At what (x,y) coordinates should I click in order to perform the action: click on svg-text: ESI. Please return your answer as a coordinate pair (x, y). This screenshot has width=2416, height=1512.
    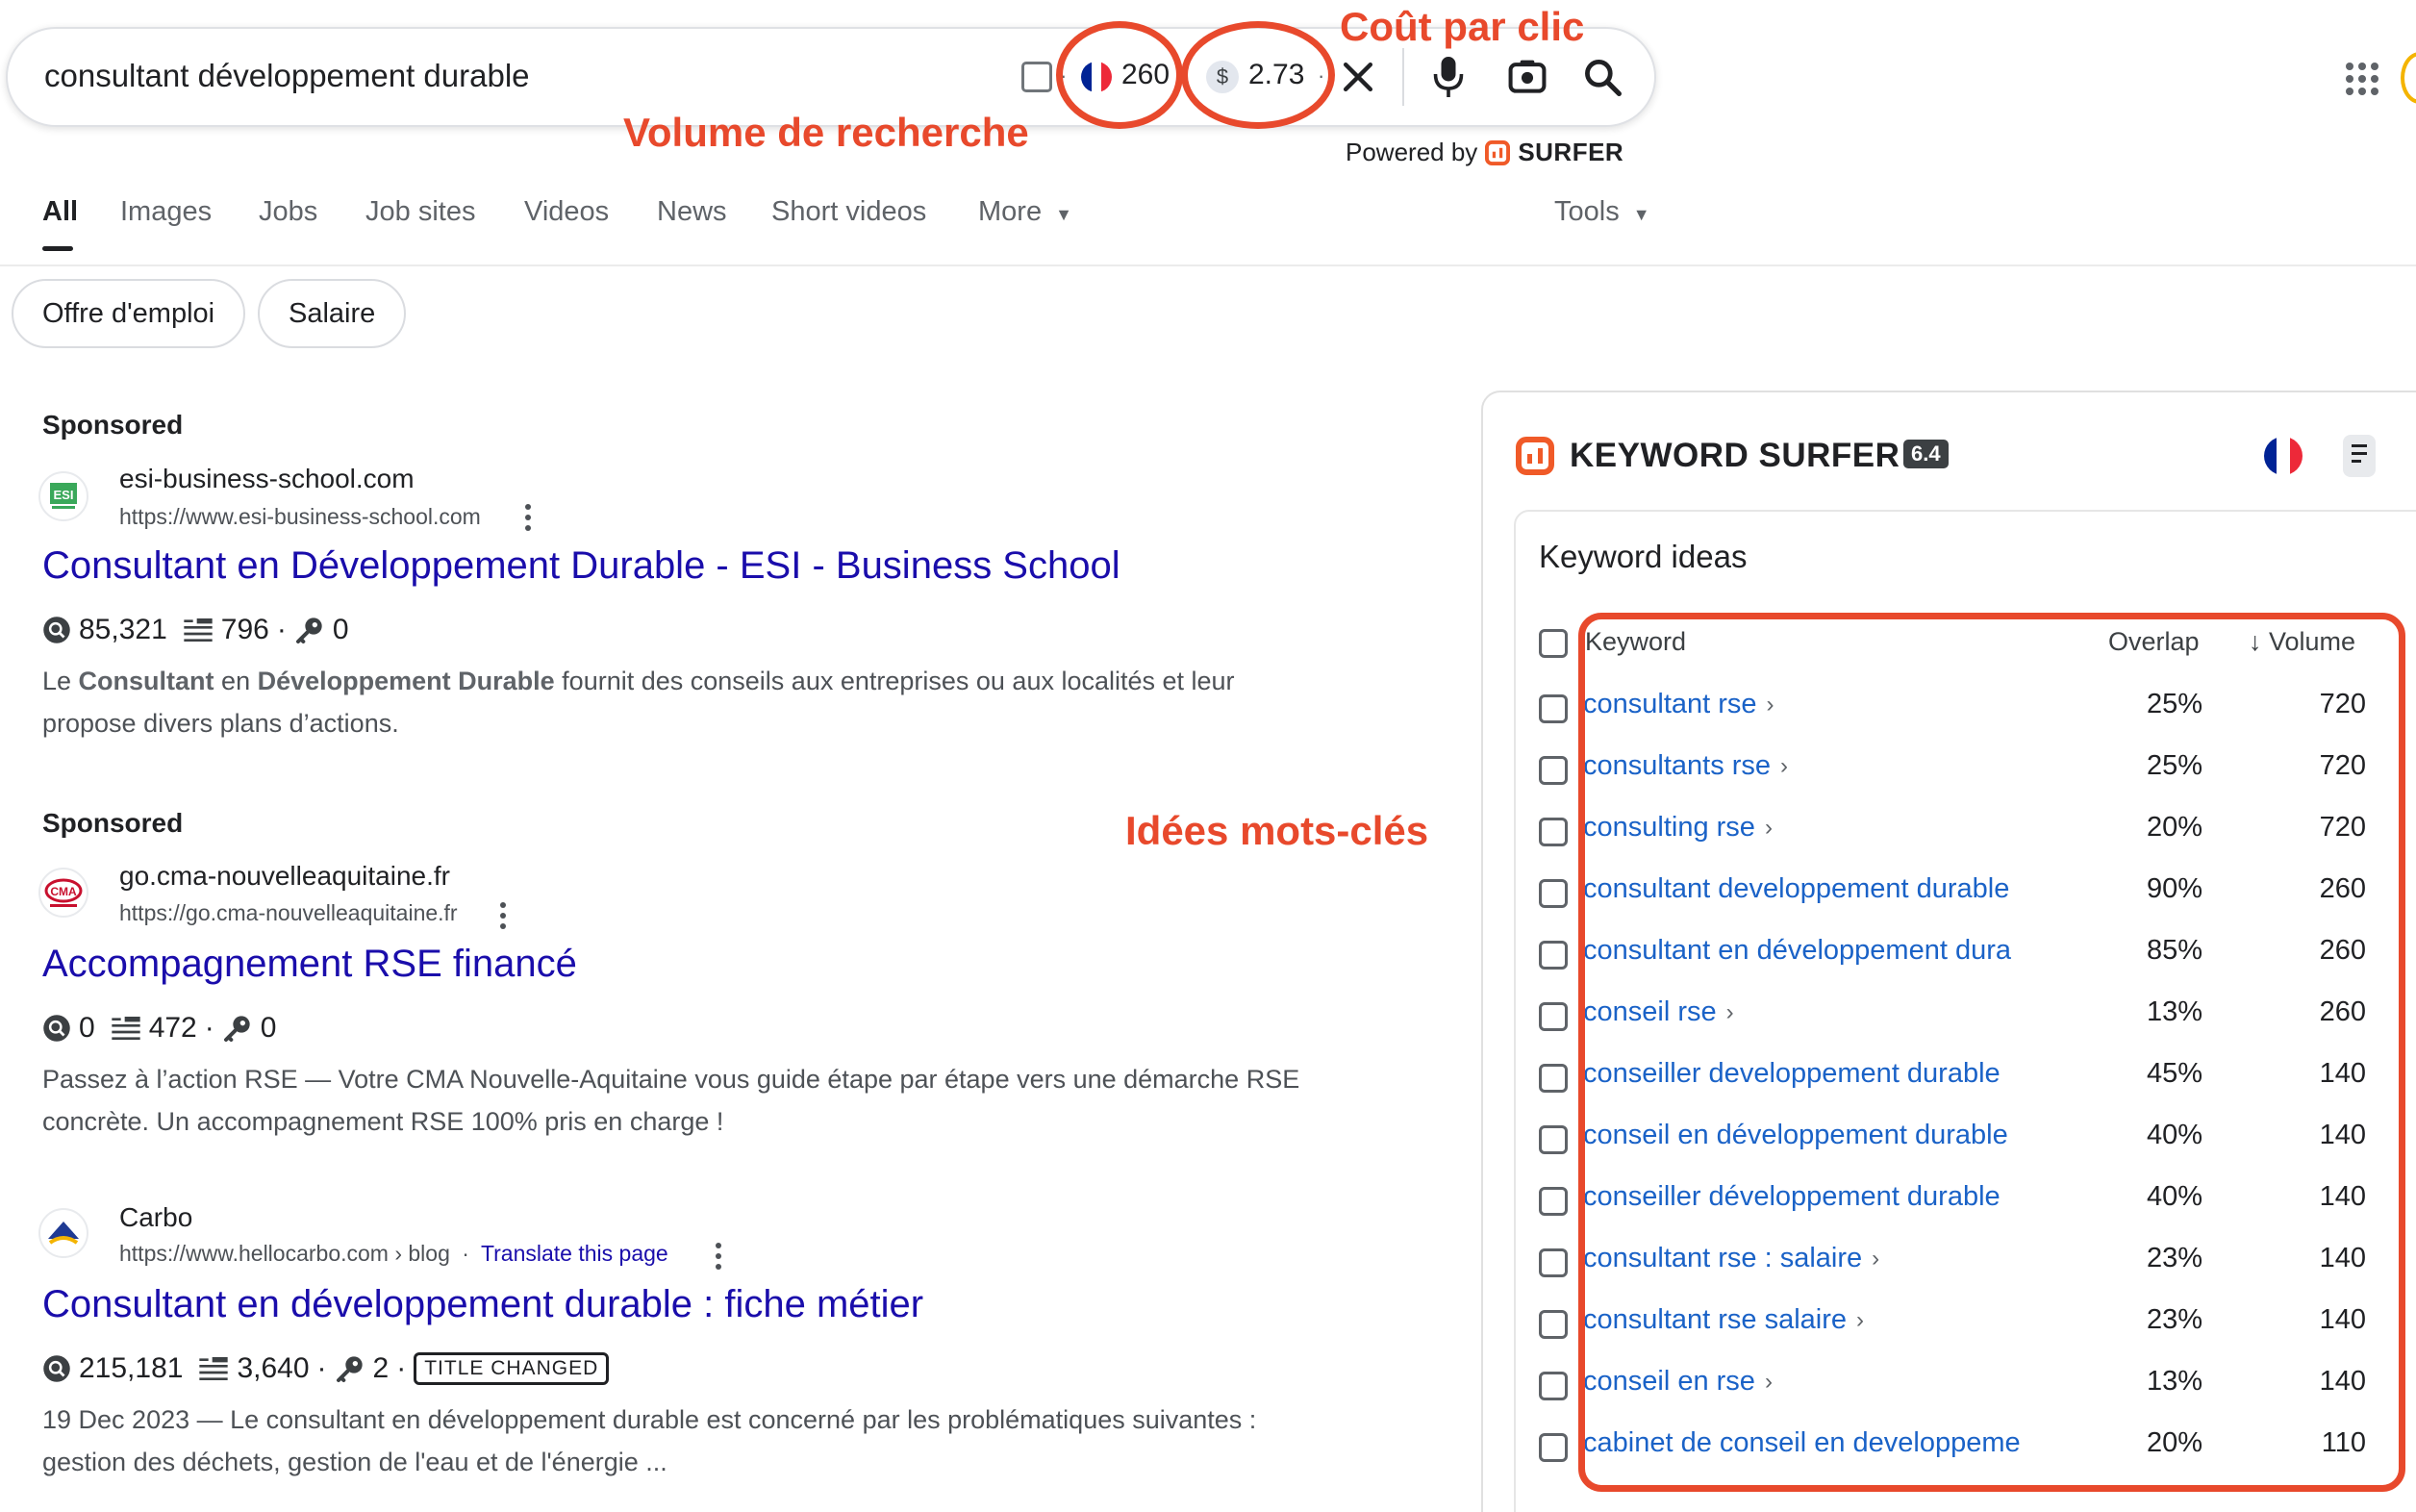
    Looking at the image, I should click on (64, 495).